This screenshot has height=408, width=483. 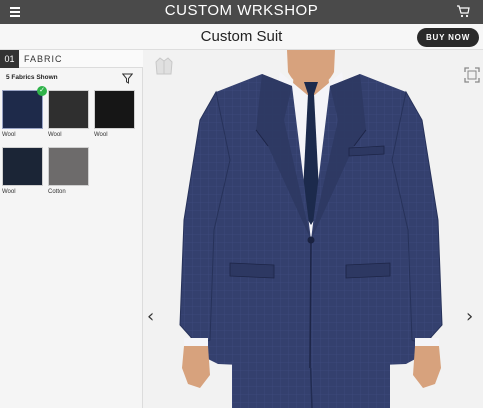 What do you see at coordinates (43, 59) in the screenshot?
I see `step-label: FABRIC` at bounding box center [43, 59].